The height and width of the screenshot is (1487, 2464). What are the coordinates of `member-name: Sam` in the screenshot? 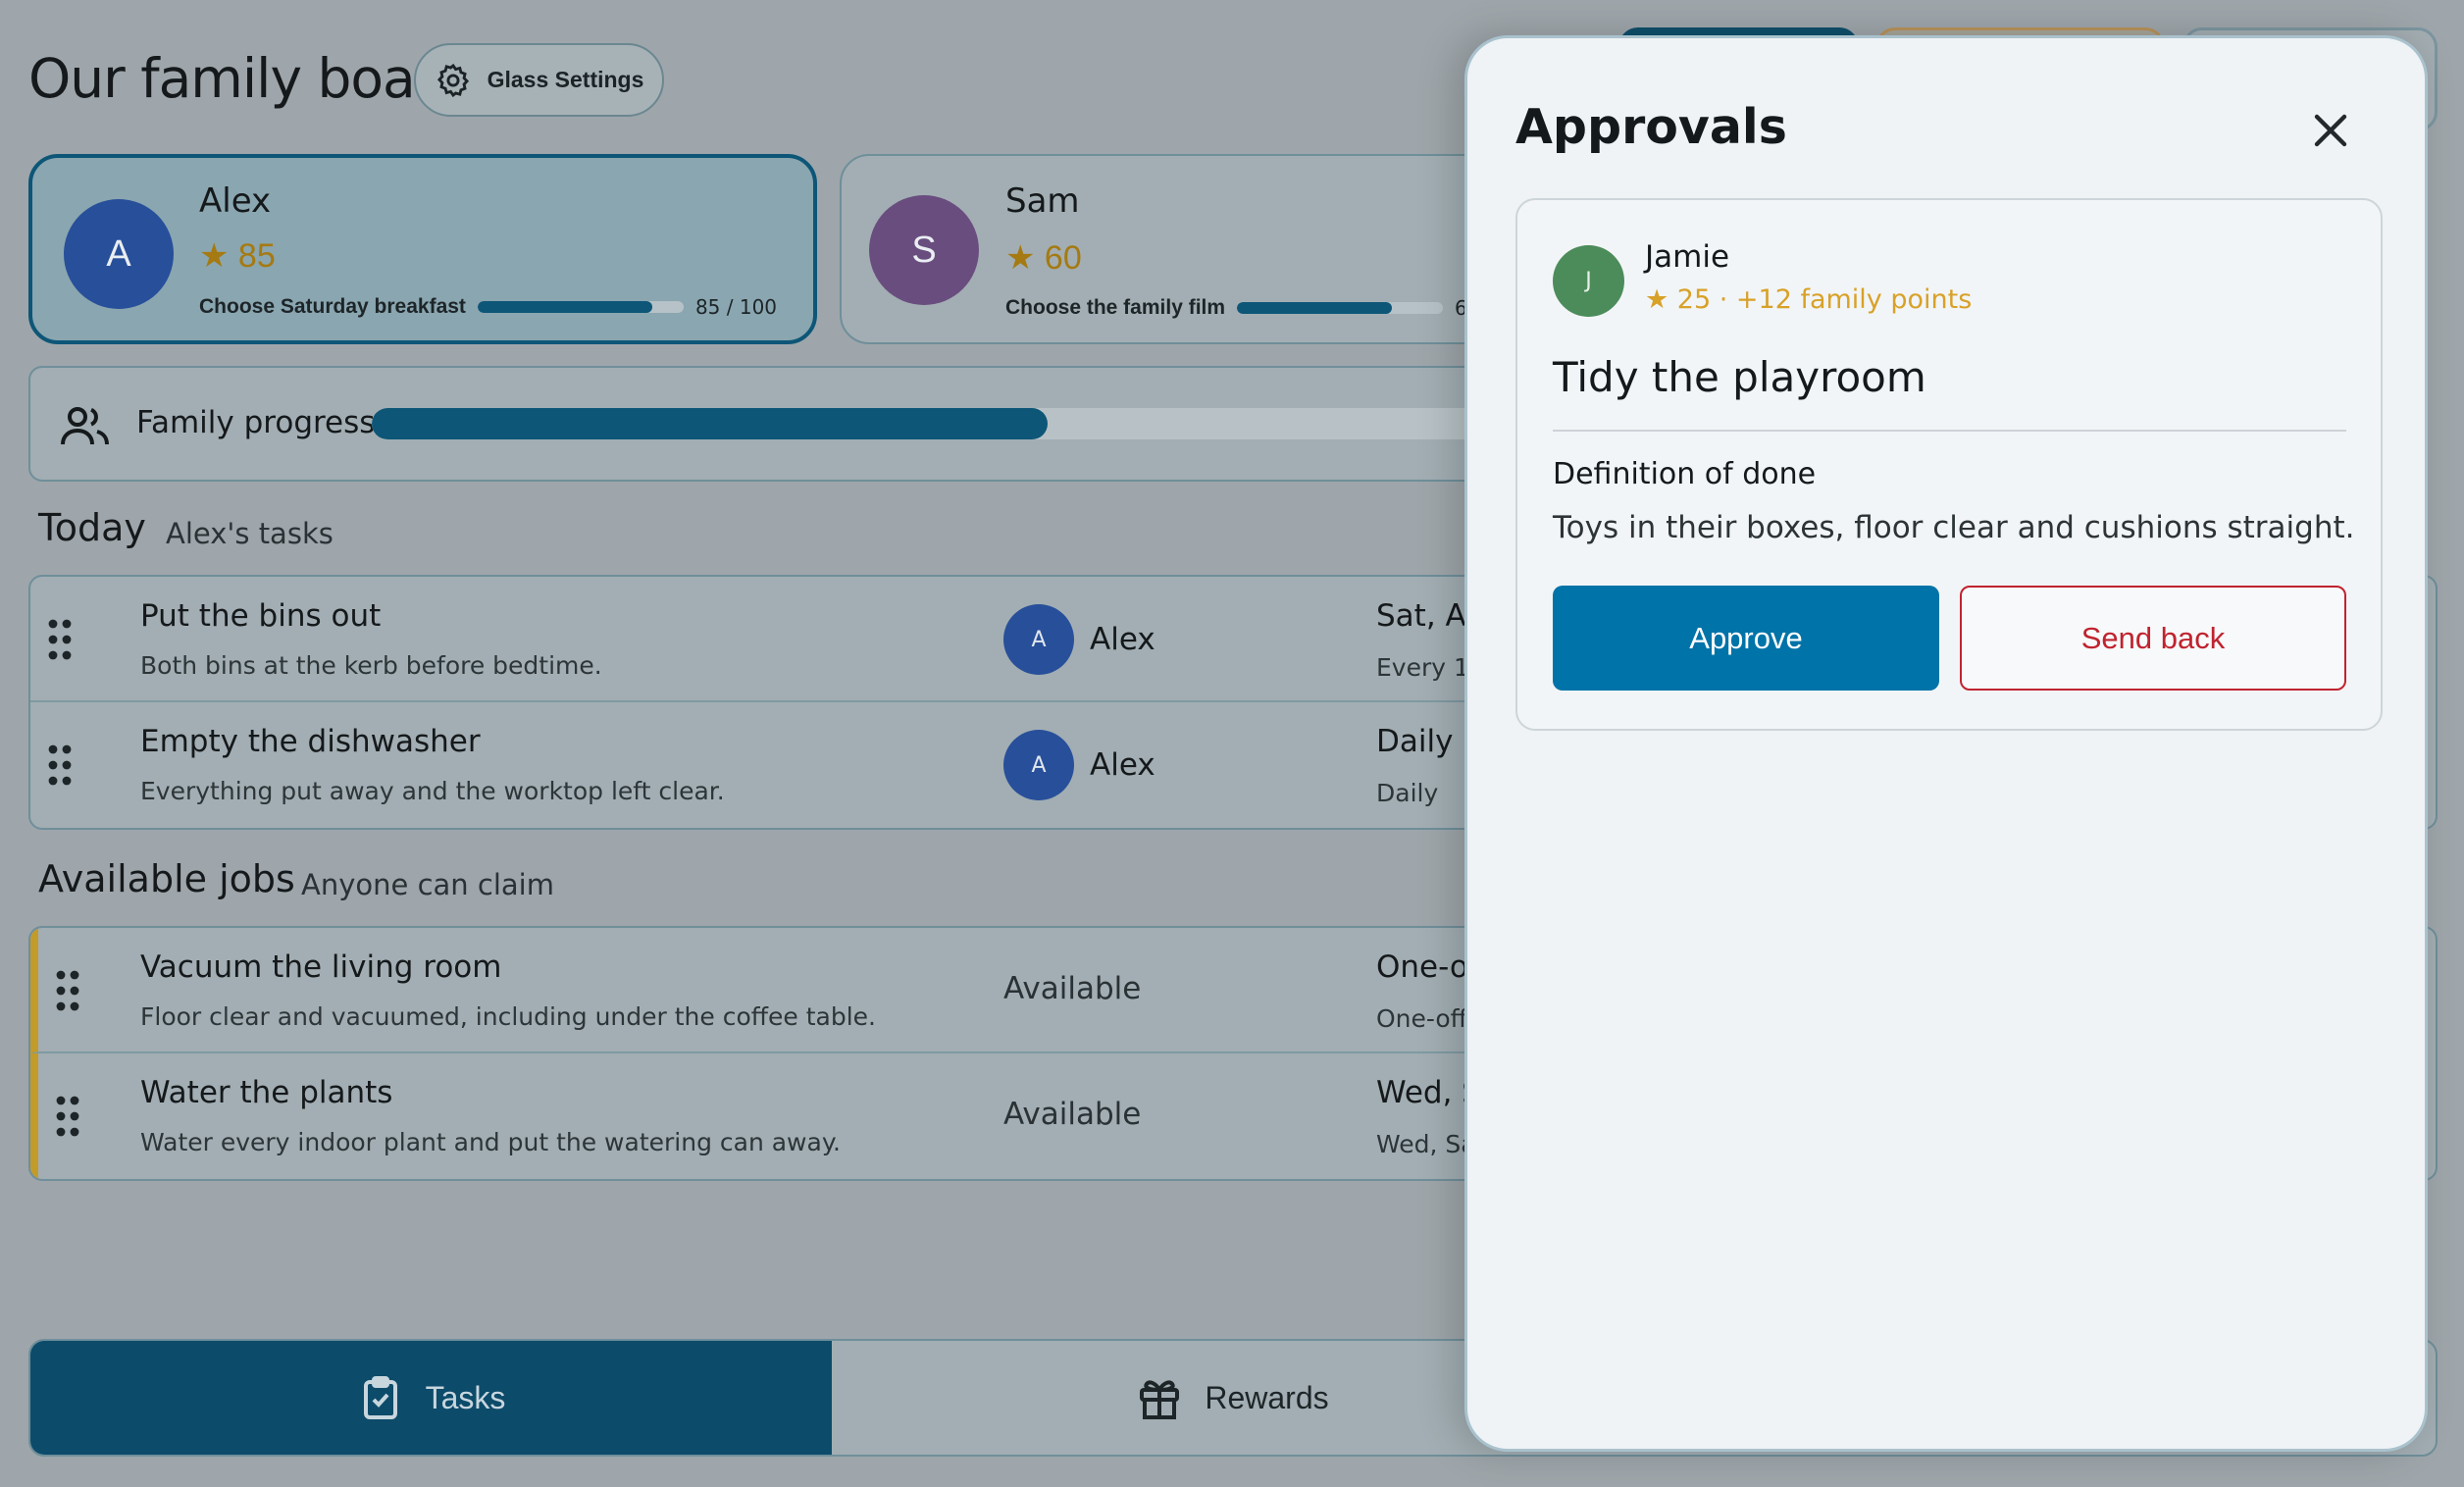 It's located at (1042, 201).